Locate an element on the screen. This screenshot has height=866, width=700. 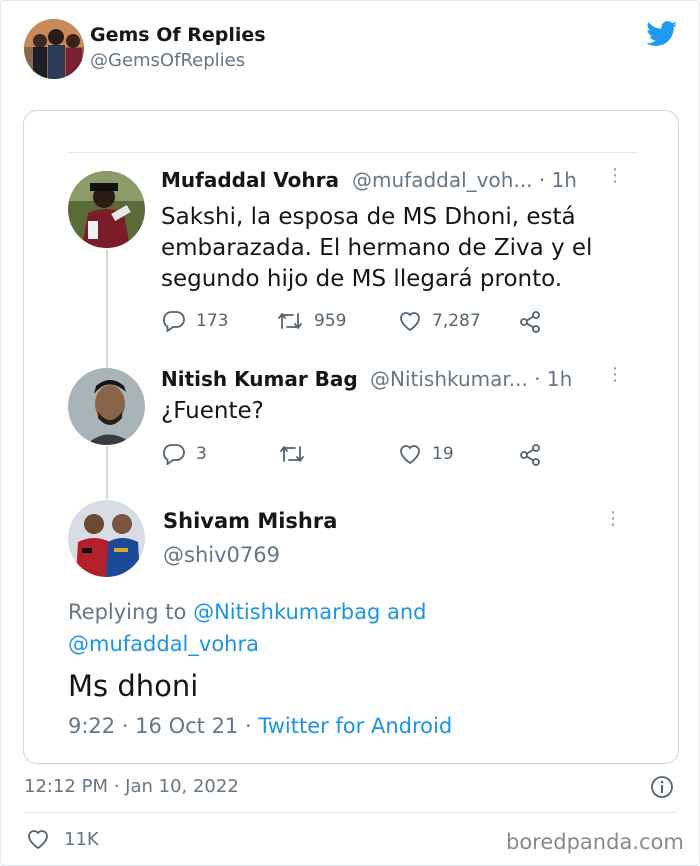
tweet1-avatar is located at coordinates (106, 209).